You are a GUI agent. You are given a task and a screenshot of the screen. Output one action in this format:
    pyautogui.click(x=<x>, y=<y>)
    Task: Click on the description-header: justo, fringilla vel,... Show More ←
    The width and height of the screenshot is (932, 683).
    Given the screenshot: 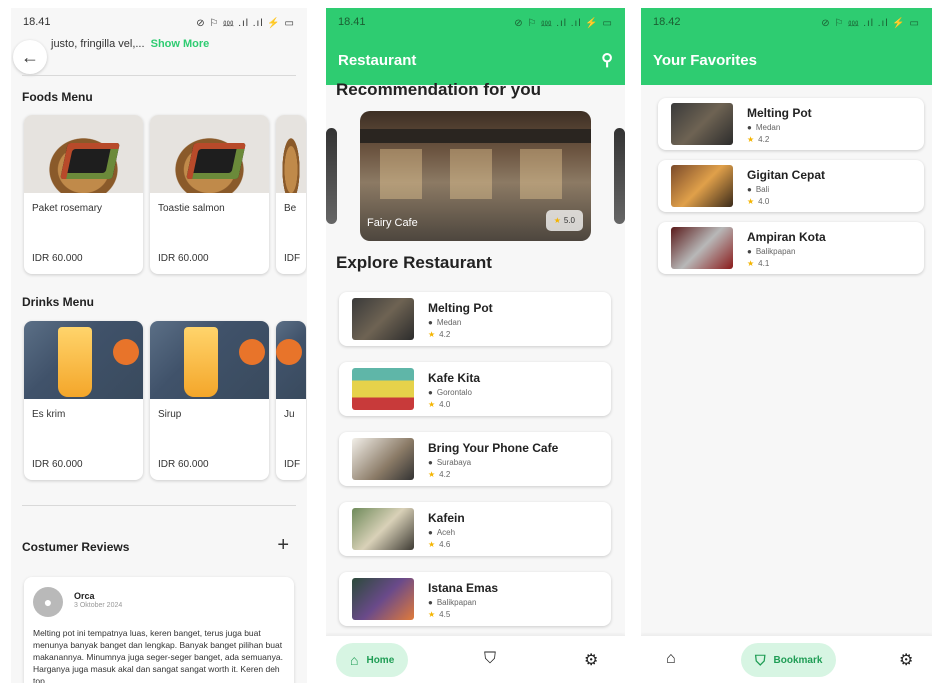 What is the action you would take?
    pyautogui.click(x=159, y=55)
    